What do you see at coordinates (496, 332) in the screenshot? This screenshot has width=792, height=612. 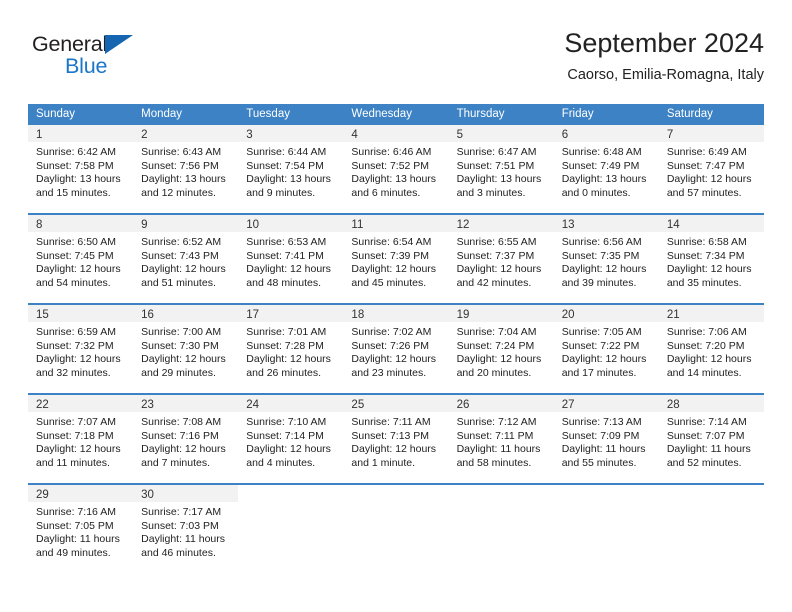 I see `sunrise-text: Sunrise: 7:04 AM` at bounding box center [496, 332].